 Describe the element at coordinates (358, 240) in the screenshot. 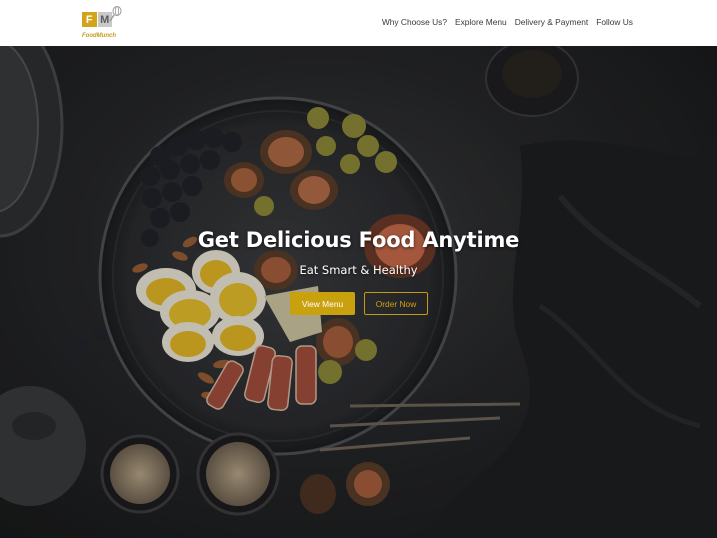

I see `hero-title: Get Delicious Food Anytime` at that location.